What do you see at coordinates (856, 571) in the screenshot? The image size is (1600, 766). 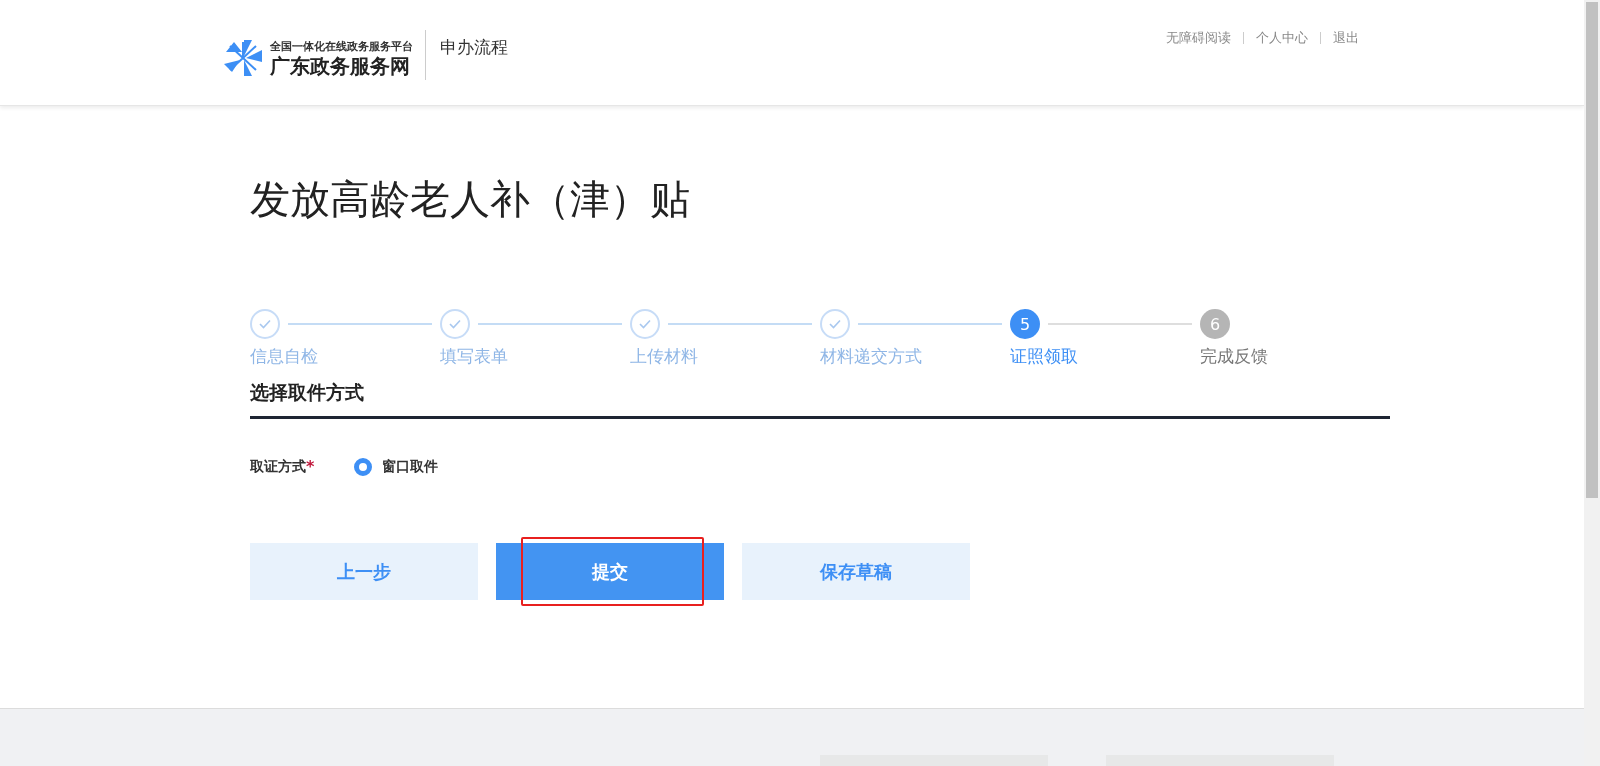 I see `action-button: 保存草稿` at bounding box center [856, 571].